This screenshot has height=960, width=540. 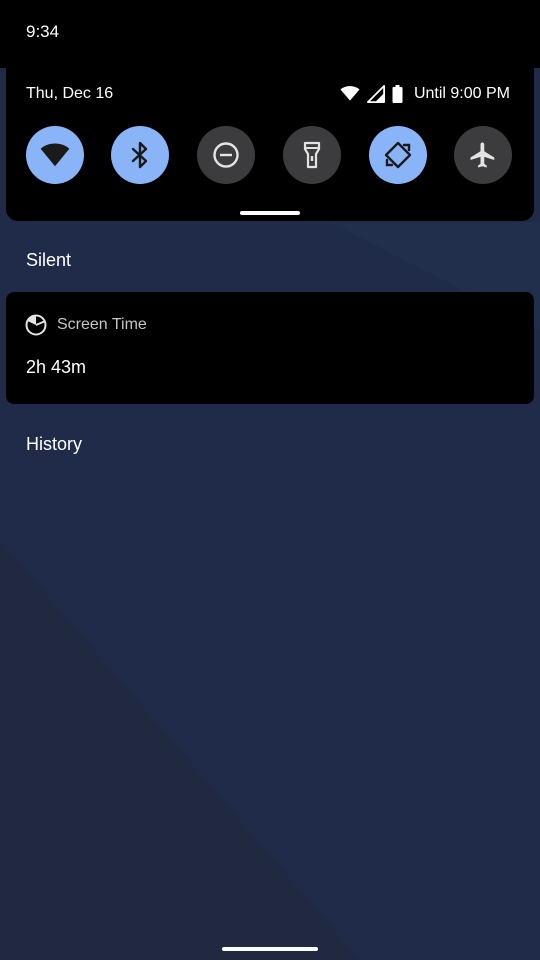 I want to click on tile-do-not-disturb, so click(x=226, y=155).